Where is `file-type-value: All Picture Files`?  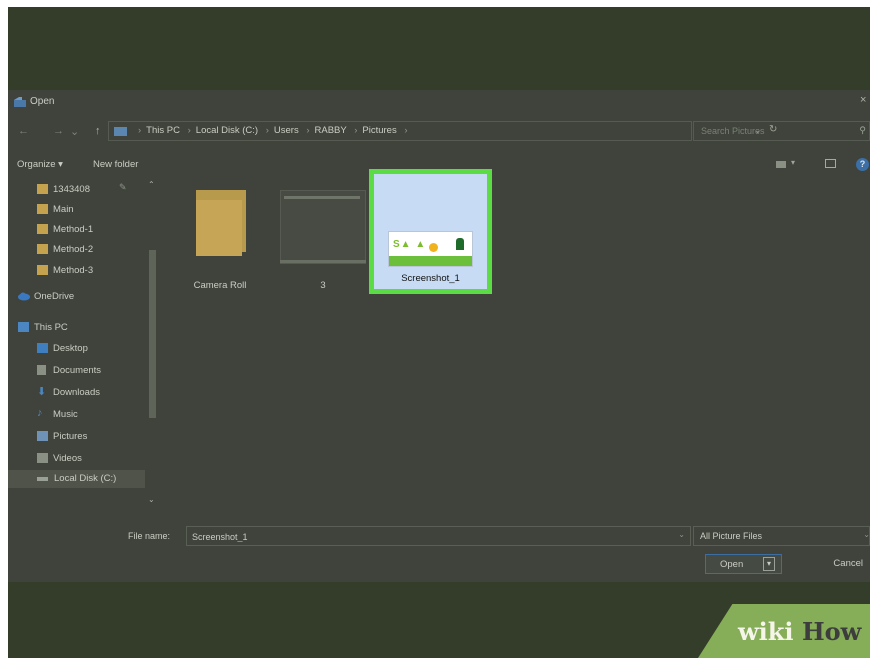
file-type-value: All Picture Files is located at coordinates (731, 536).